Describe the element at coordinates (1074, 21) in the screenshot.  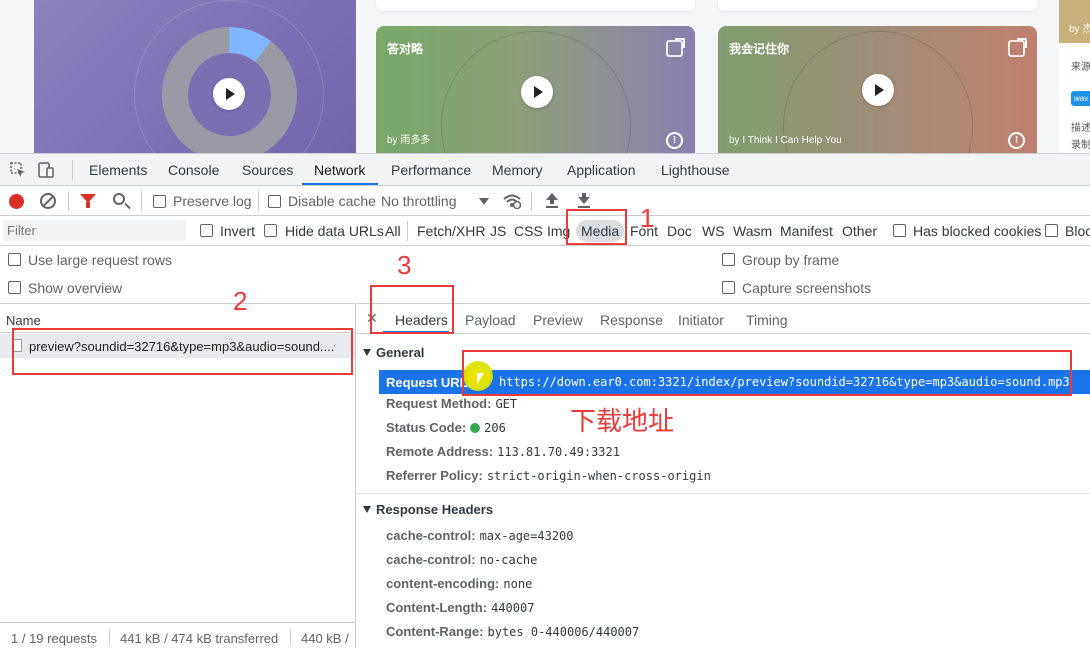
I see `side-banner: by 杰` at that location.